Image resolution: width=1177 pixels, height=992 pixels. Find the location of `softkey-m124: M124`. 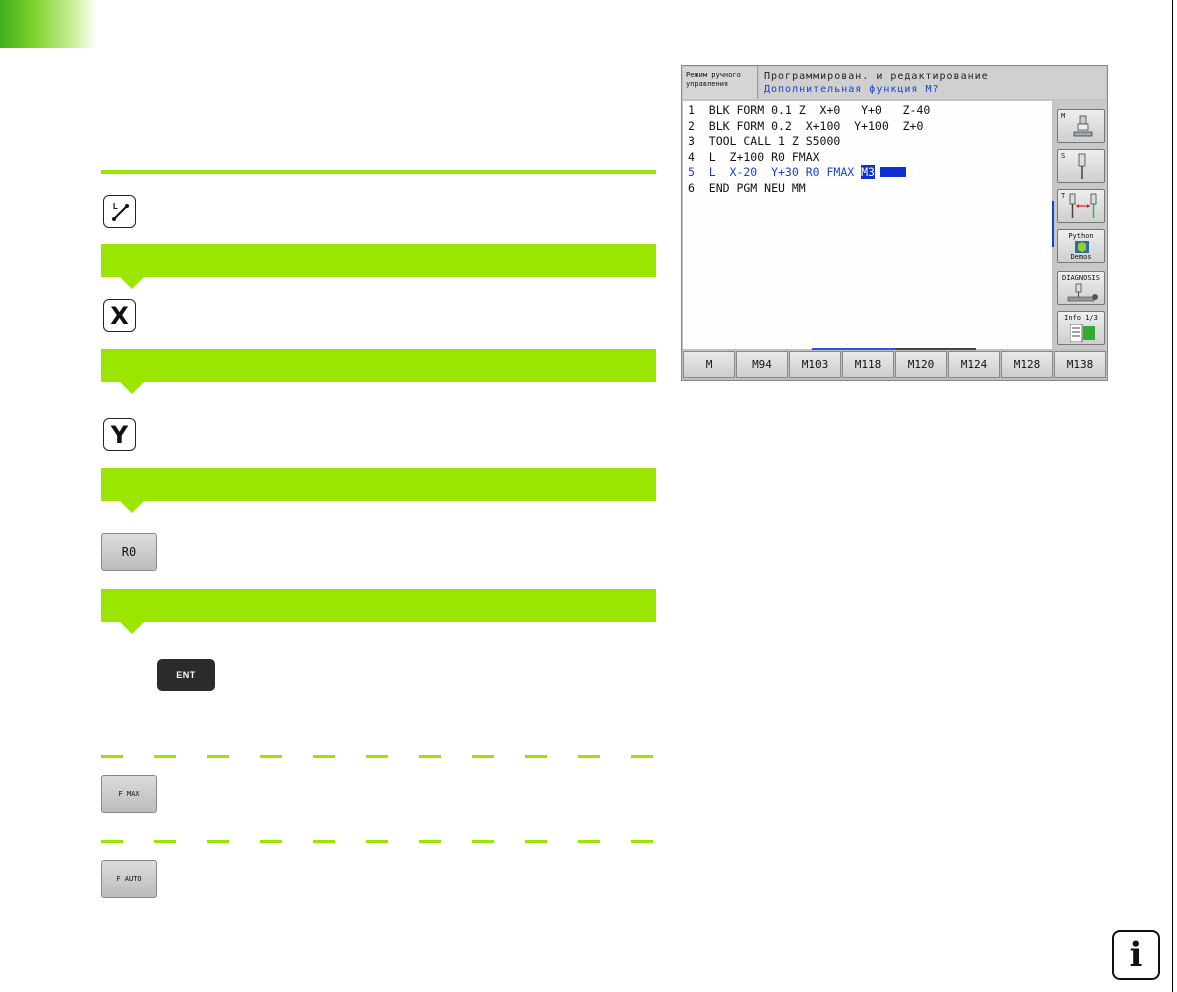

softkey-m124: M124 is located at coordinates (974, 364).